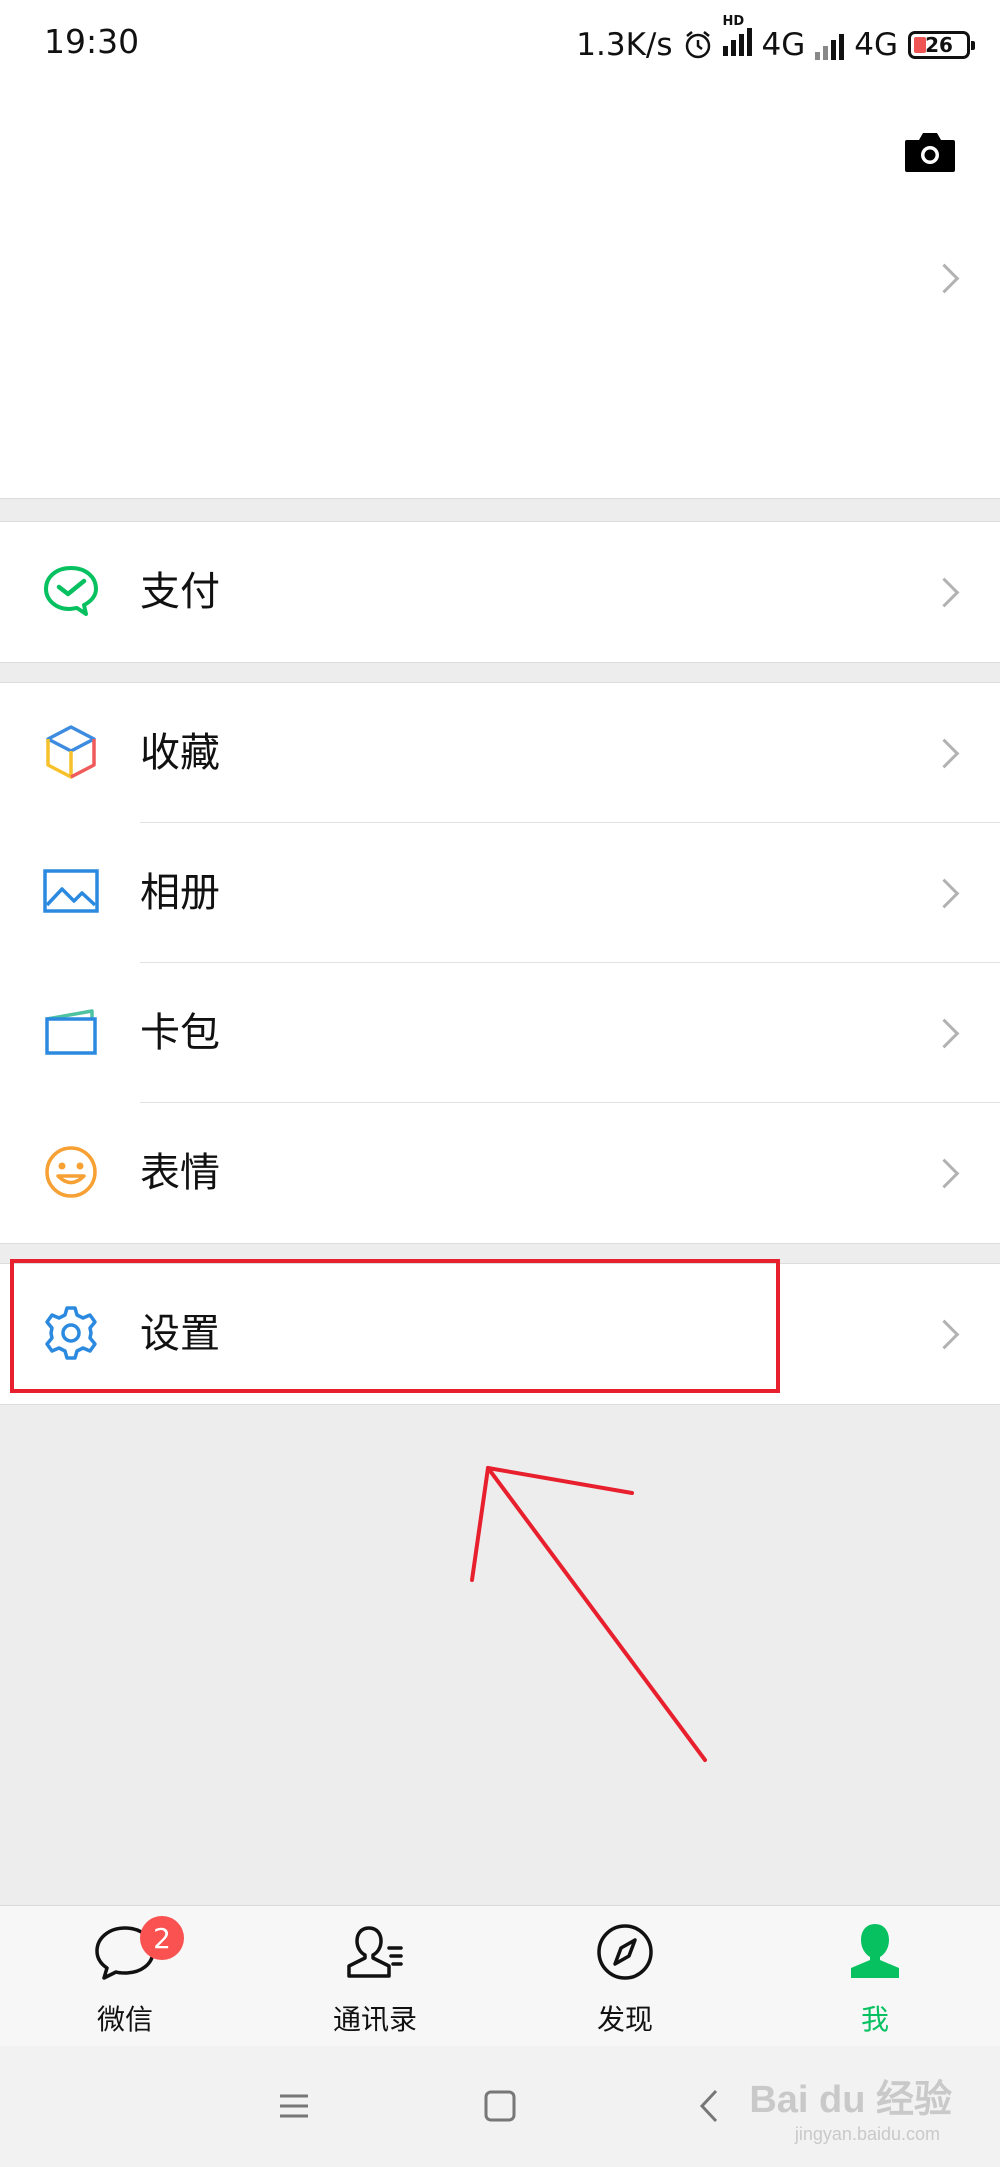 This screenshot has width=1000, height=2167. Describe the element at coordinates (697, 45) in the screenshot. I see `alarm-icon` at that location.